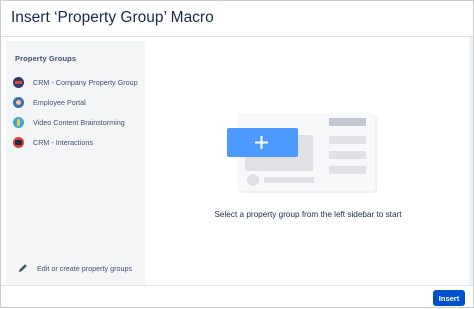 The height and width of the screenshot is (309, 474). I want to click on sidebar-item-crm-interactions: CRM - Interactions, so click(78, 142).